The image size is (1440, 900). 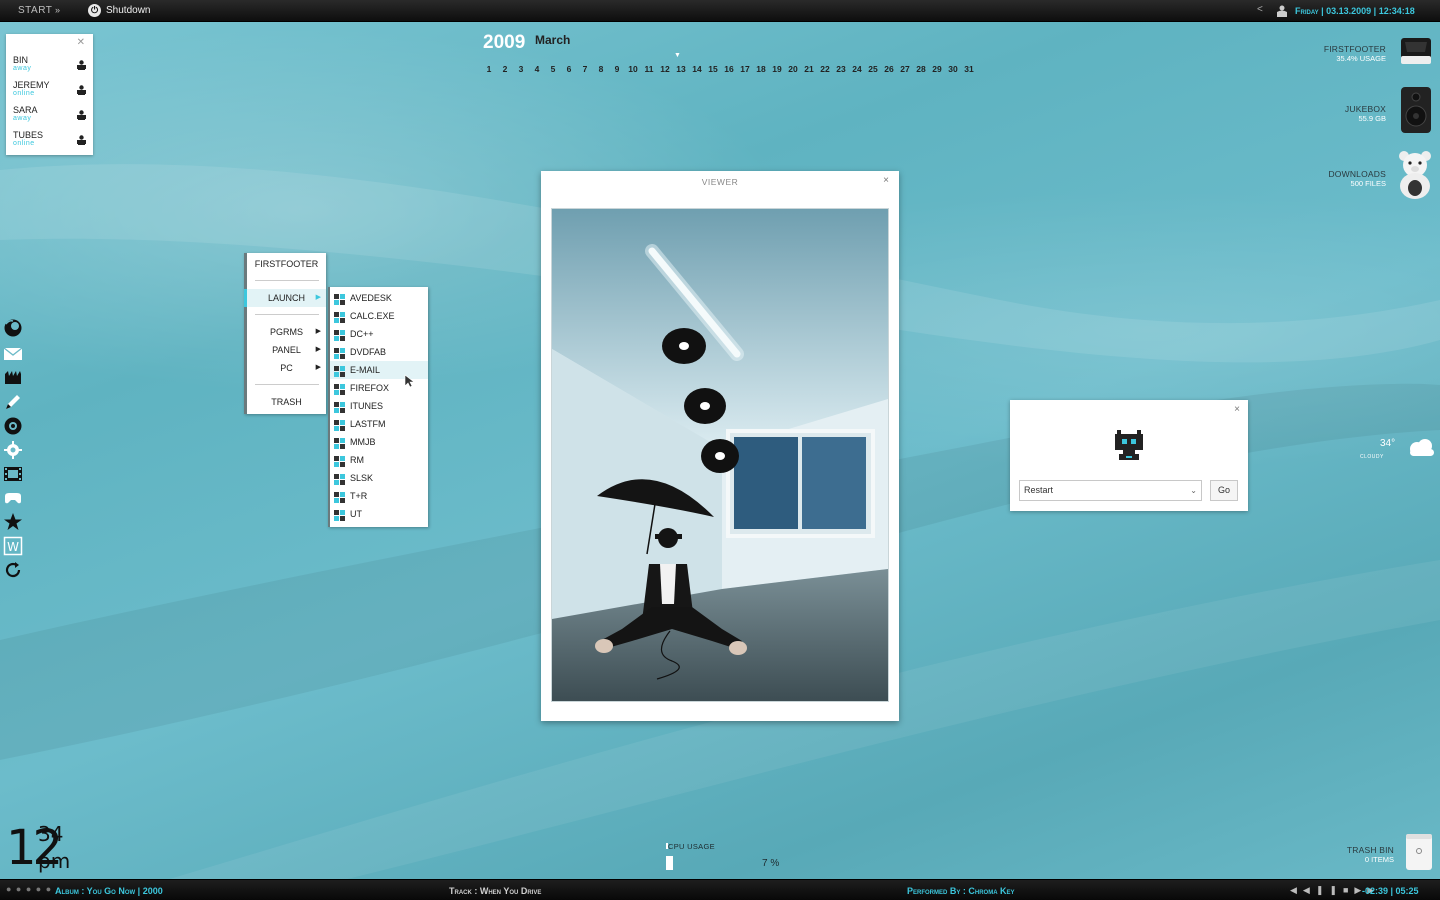 I want to click on word-icon: W, so click(x=13, y=546).